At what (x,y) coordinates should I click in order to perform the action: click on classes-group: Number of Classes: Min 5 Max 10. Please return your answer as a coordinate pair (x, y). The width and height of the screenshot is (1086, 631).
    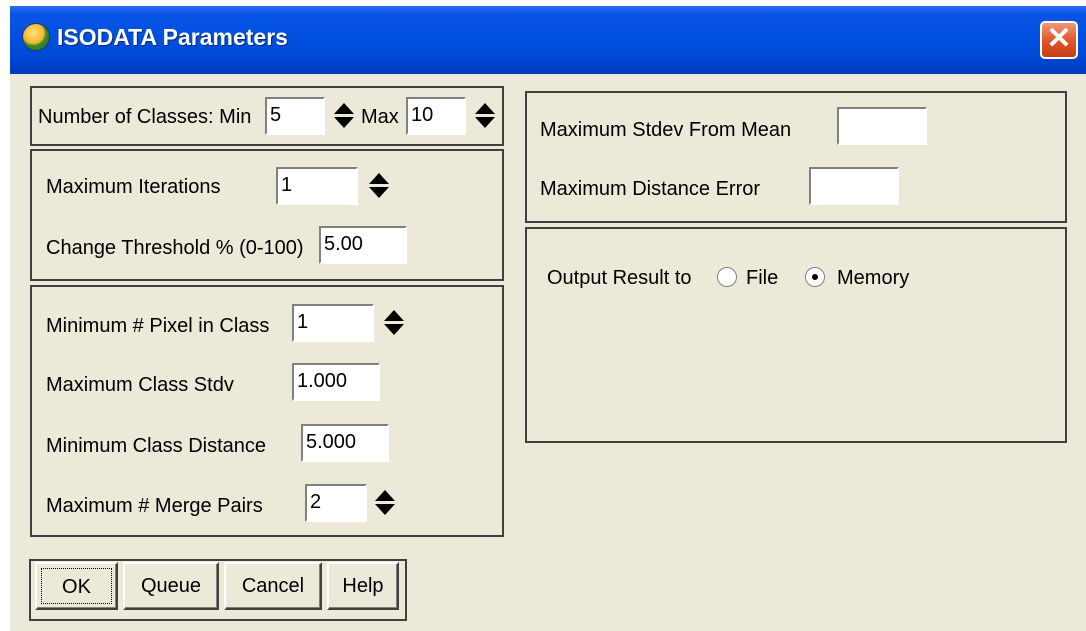
    Looking at the image, I should click on (267, 116).